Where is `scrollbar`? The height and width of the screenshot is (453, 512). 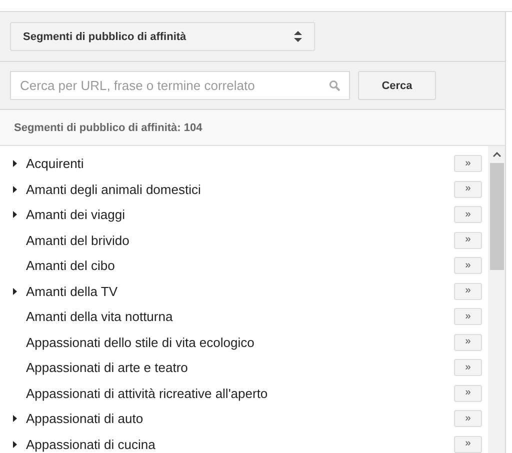 scrollbar is located at coordinates (496, 299).